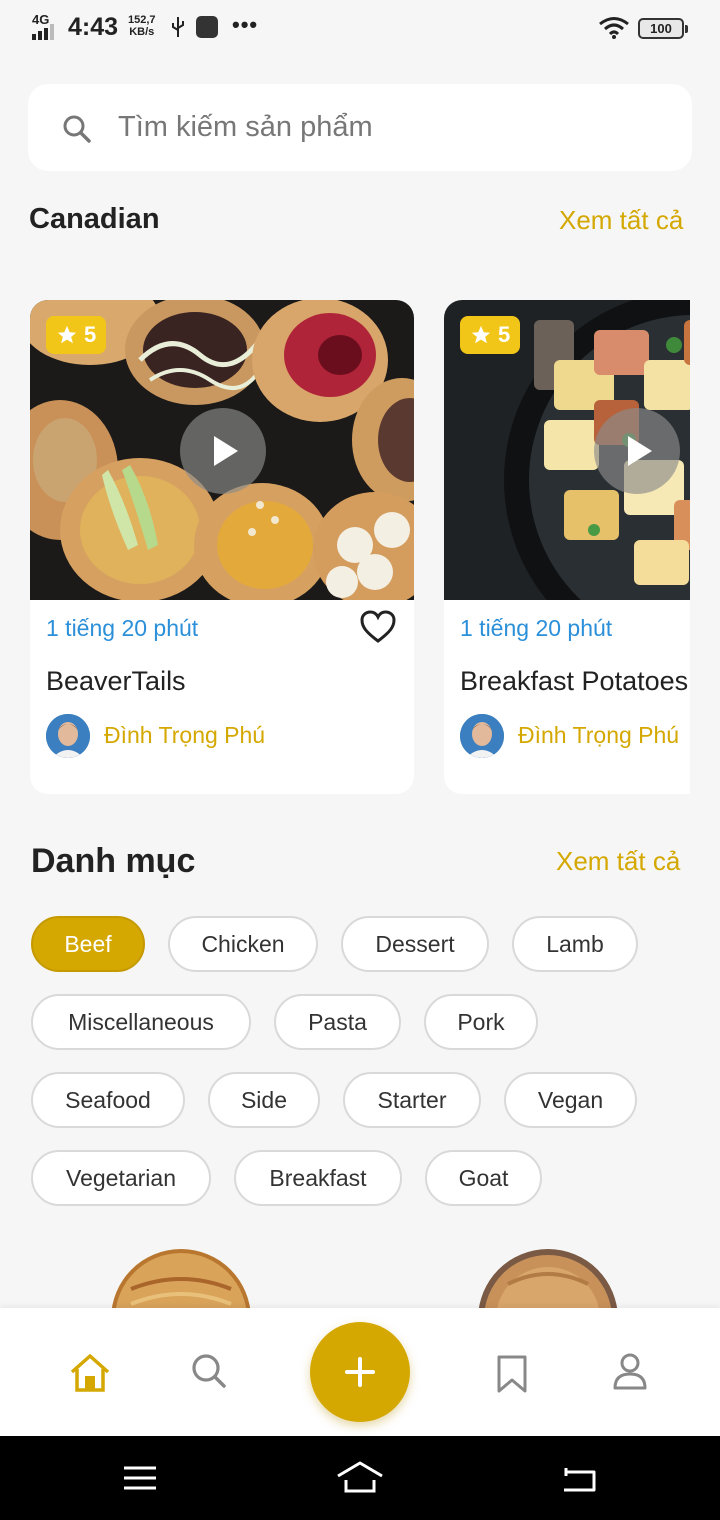 This screenshot has width=720, height=1520. What do you see at coordinates (140, 1478) in the screenshot?
I see `menu-icon` at bounding box center [140, 1478].